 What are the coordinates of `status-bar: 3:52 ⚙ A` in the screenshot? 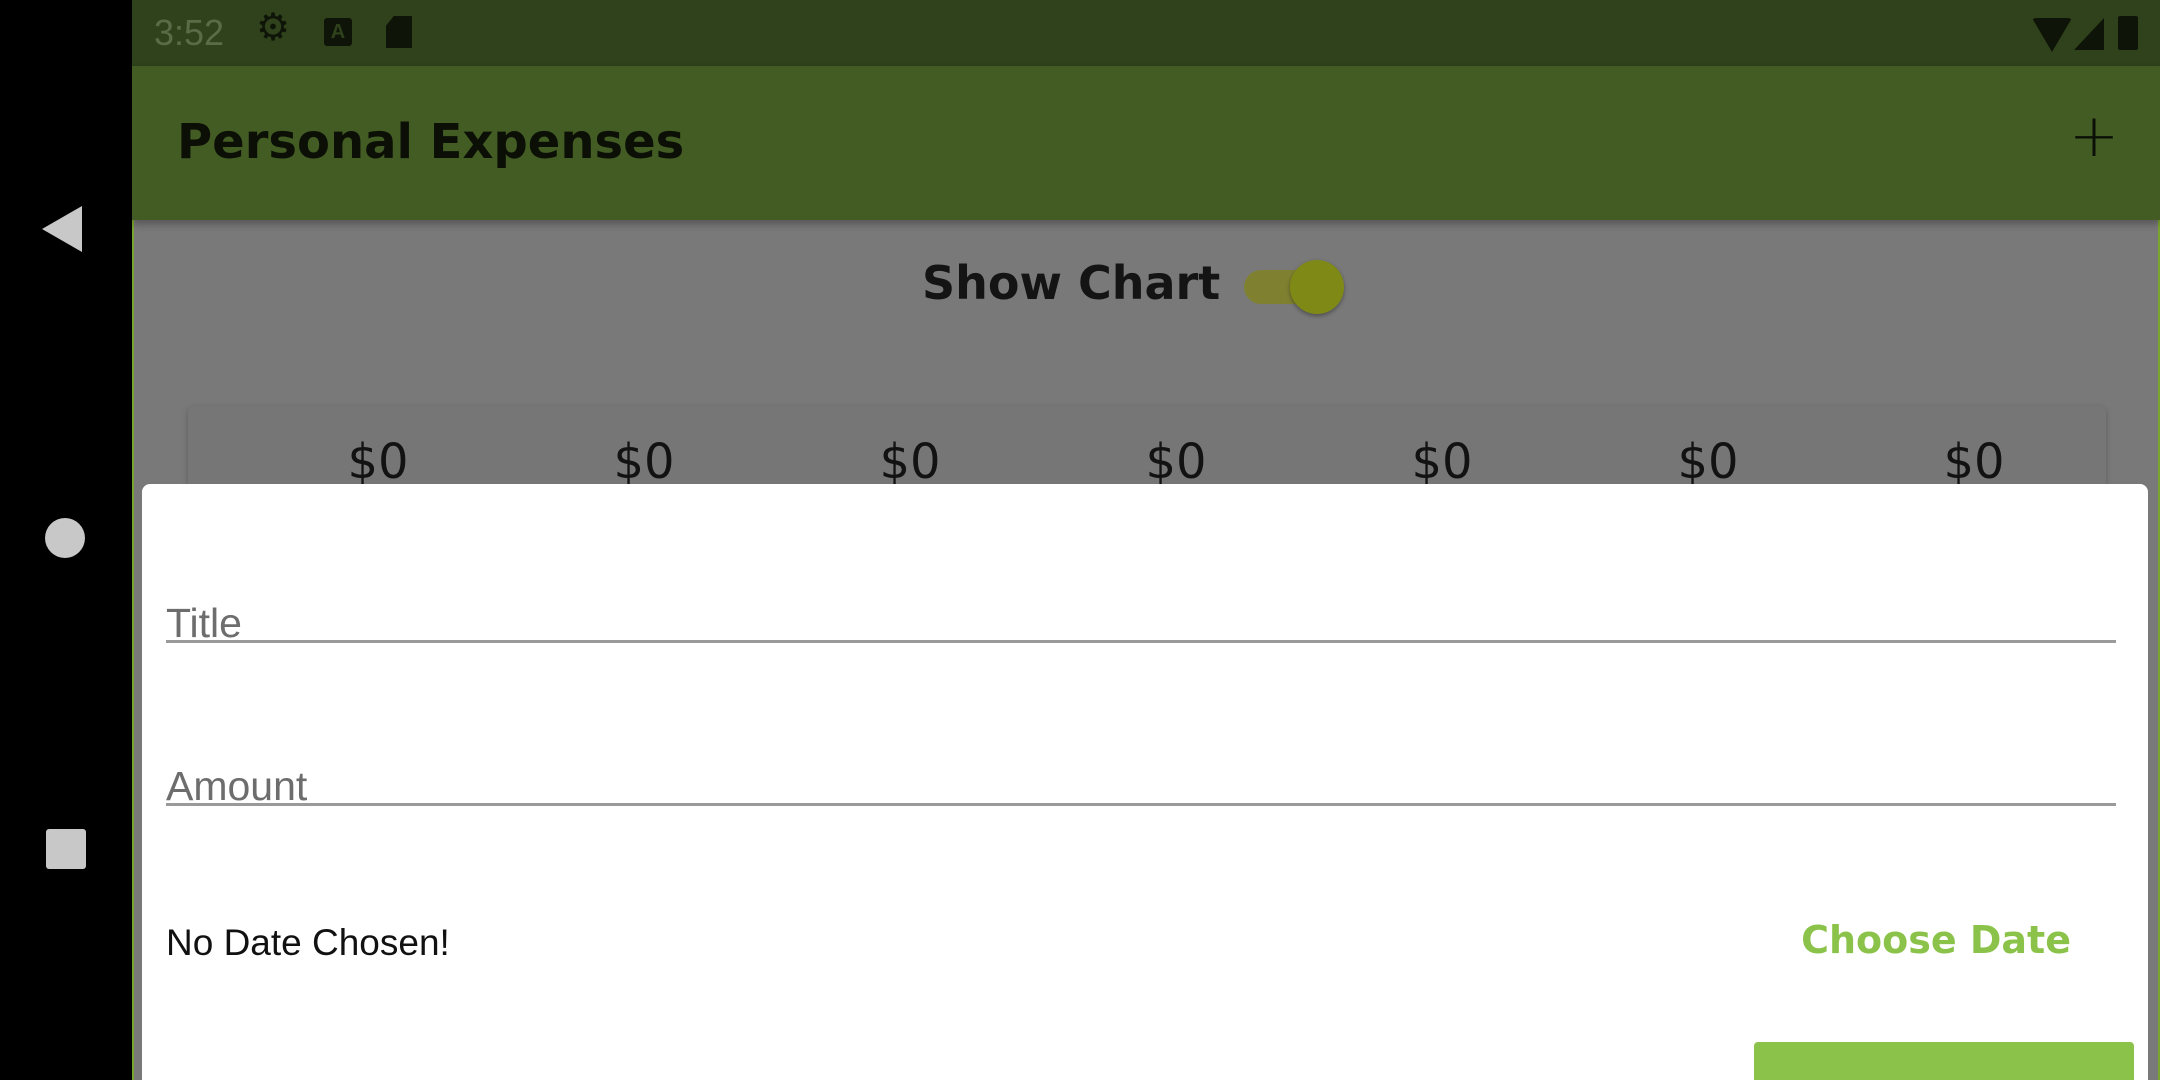 It's located at (1146, 33).